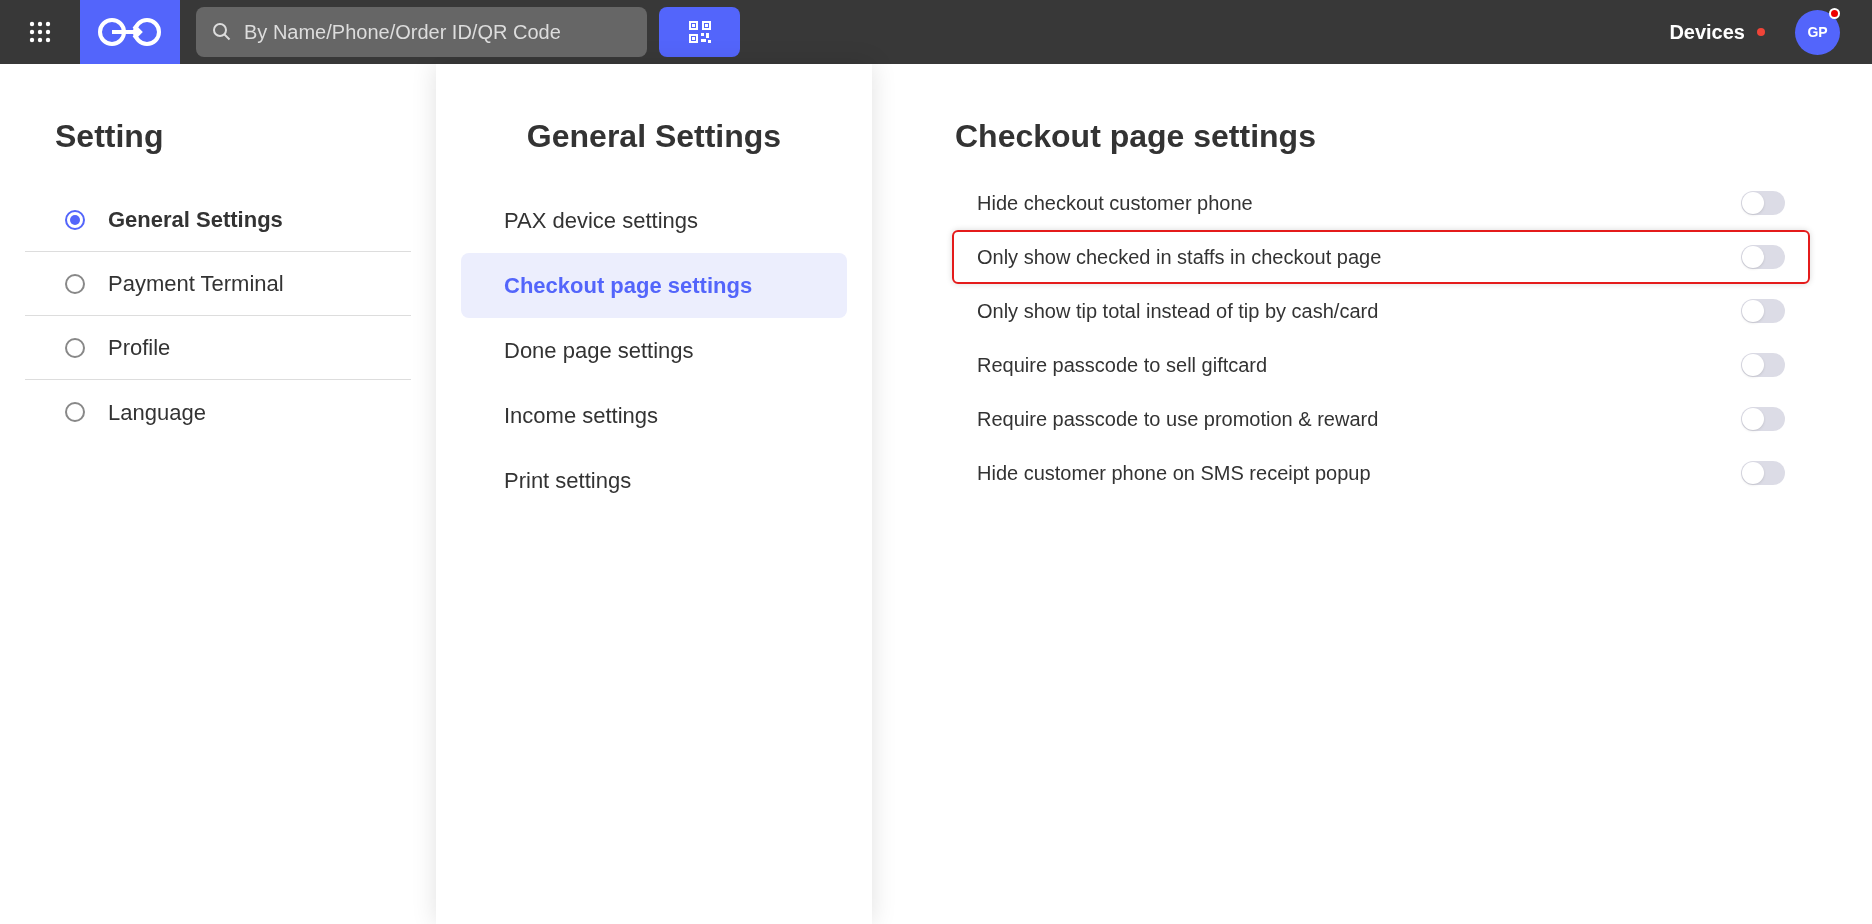  I want to click on submenu-item: Print settings, so click(654, 480).